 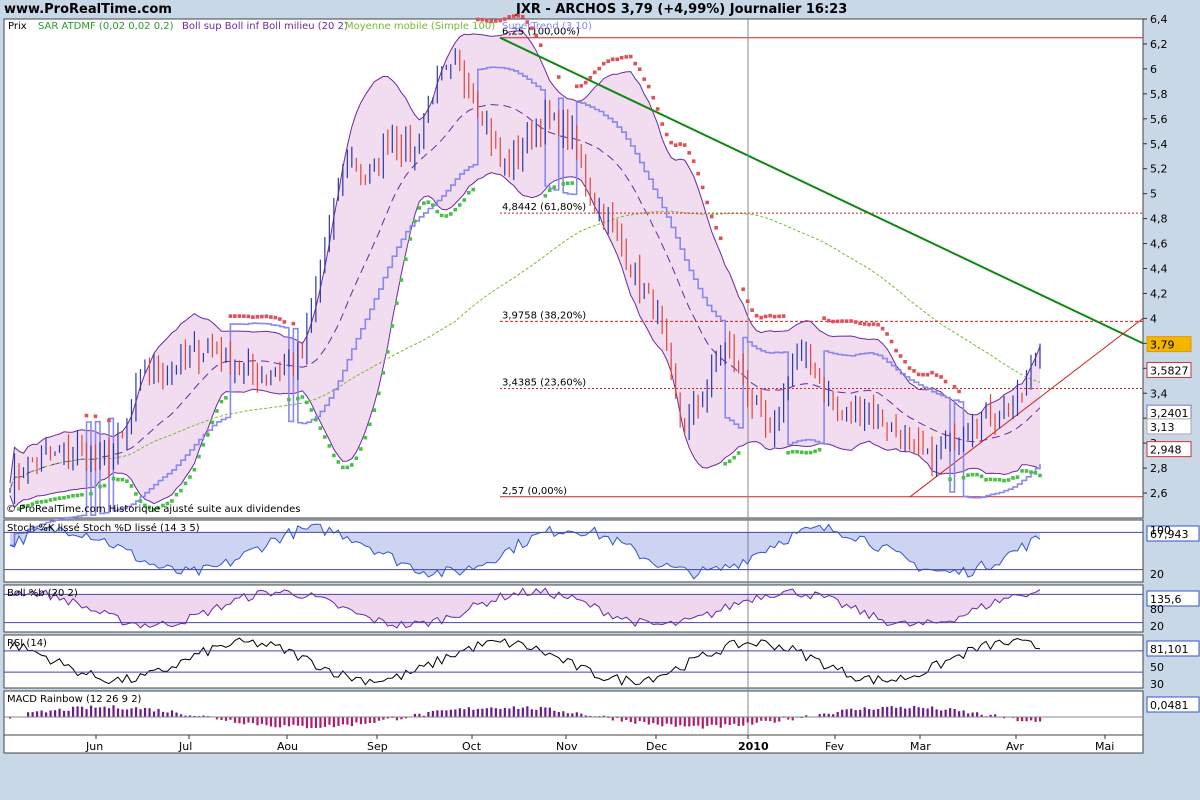 I want to click on y-tick-label: 5,6, so click(x=1159, y=119).